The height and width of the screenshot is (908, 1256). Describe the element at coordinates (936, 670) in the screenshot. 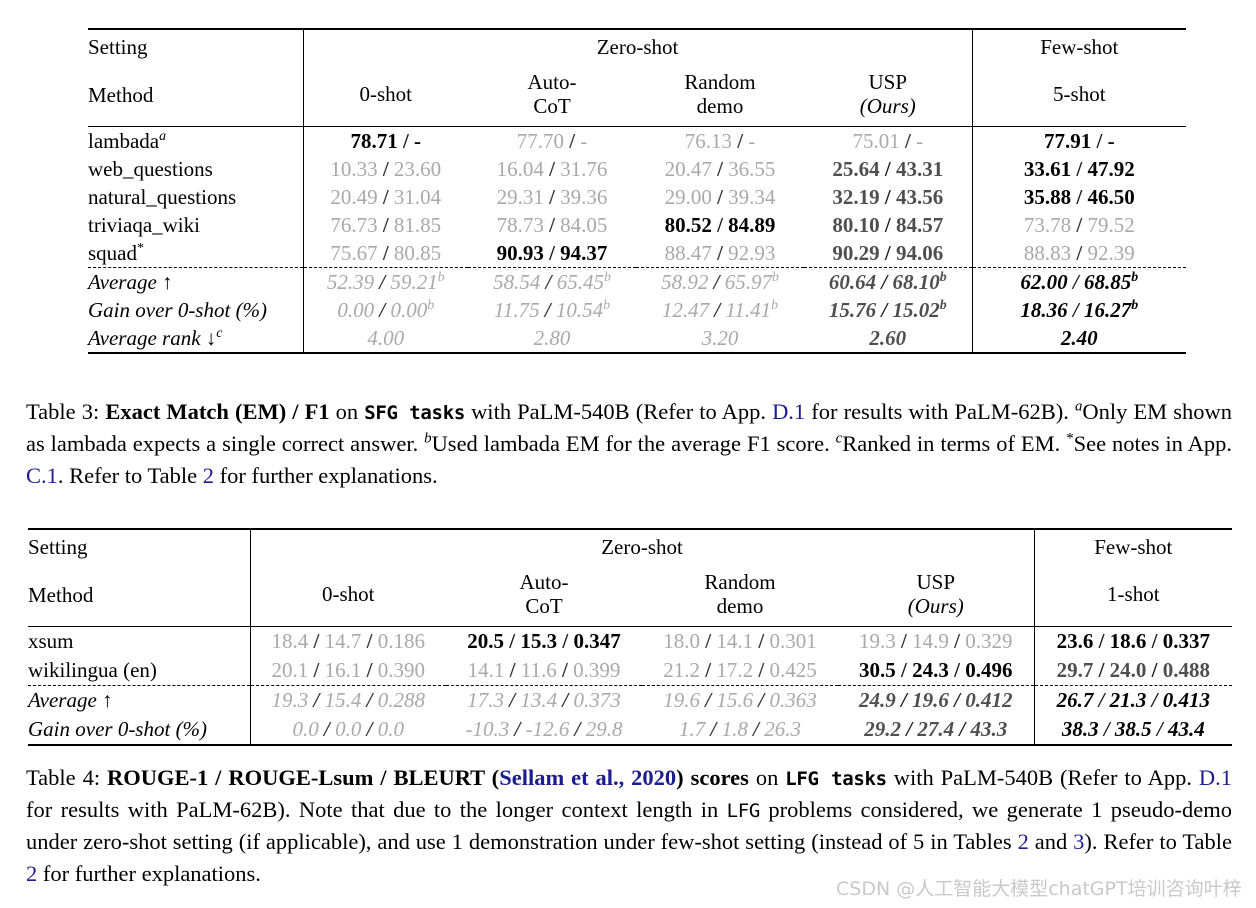

I see `t4-cell: 30.5 / 24.3 / 0.496` at that location.